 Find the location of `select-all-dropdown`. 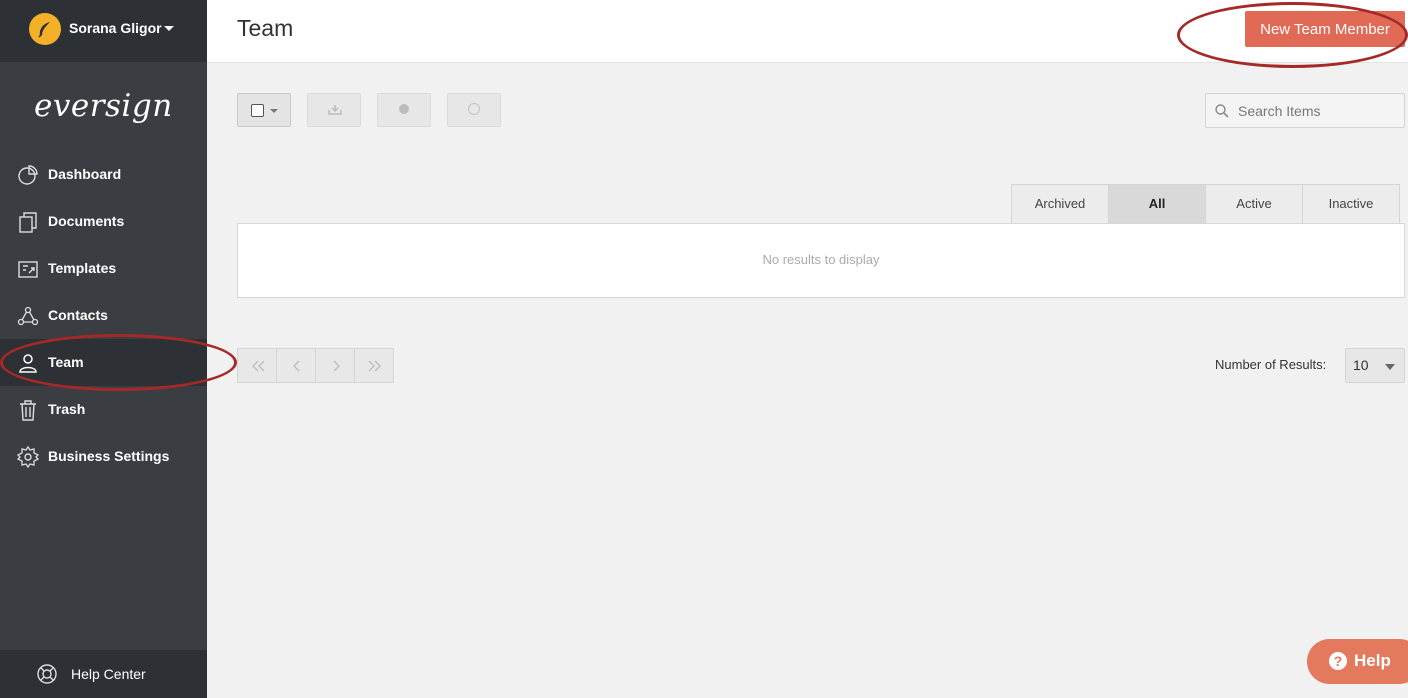

select-all-dropdown is located at coordinates (264, 110).